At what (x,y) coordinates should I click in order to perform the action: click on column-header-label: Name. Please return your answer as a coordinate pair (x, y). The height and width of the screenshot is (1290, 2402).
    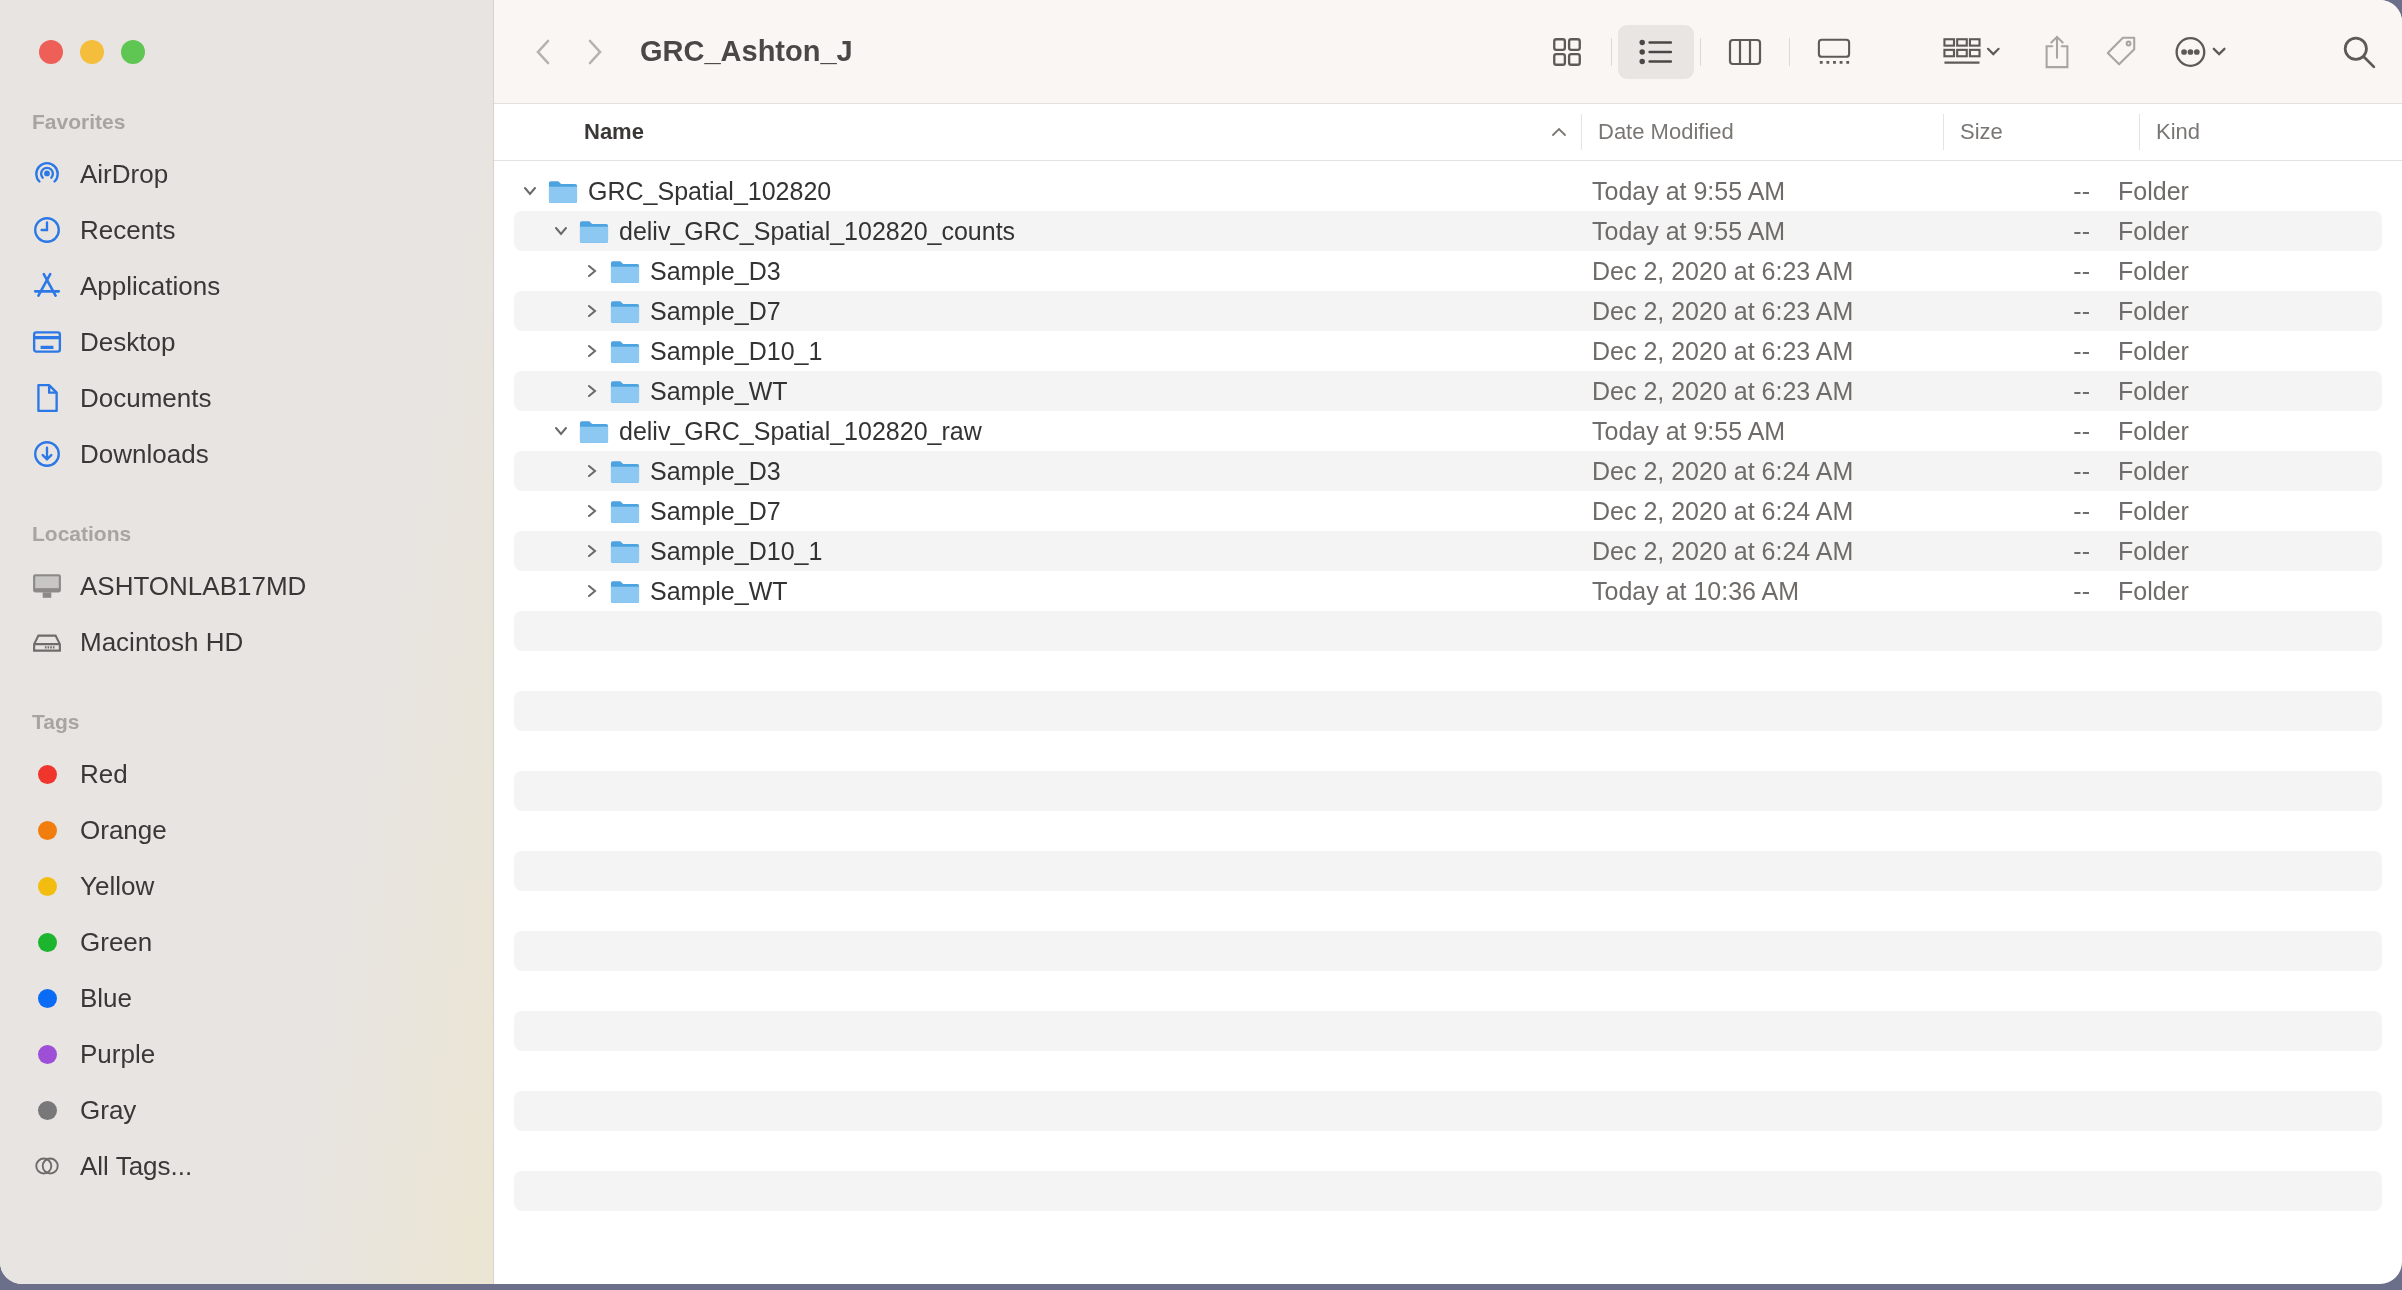
    Looking at the image, I should click on (614, 132).